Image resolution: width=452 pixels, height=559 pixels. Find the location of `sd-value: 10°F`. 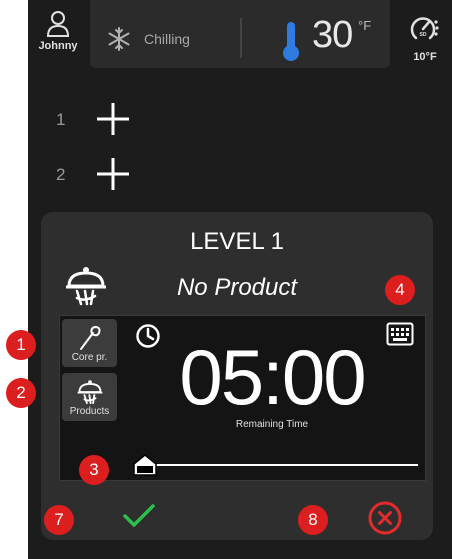

sd-value: 10°F is located at coordinates (425, 57).